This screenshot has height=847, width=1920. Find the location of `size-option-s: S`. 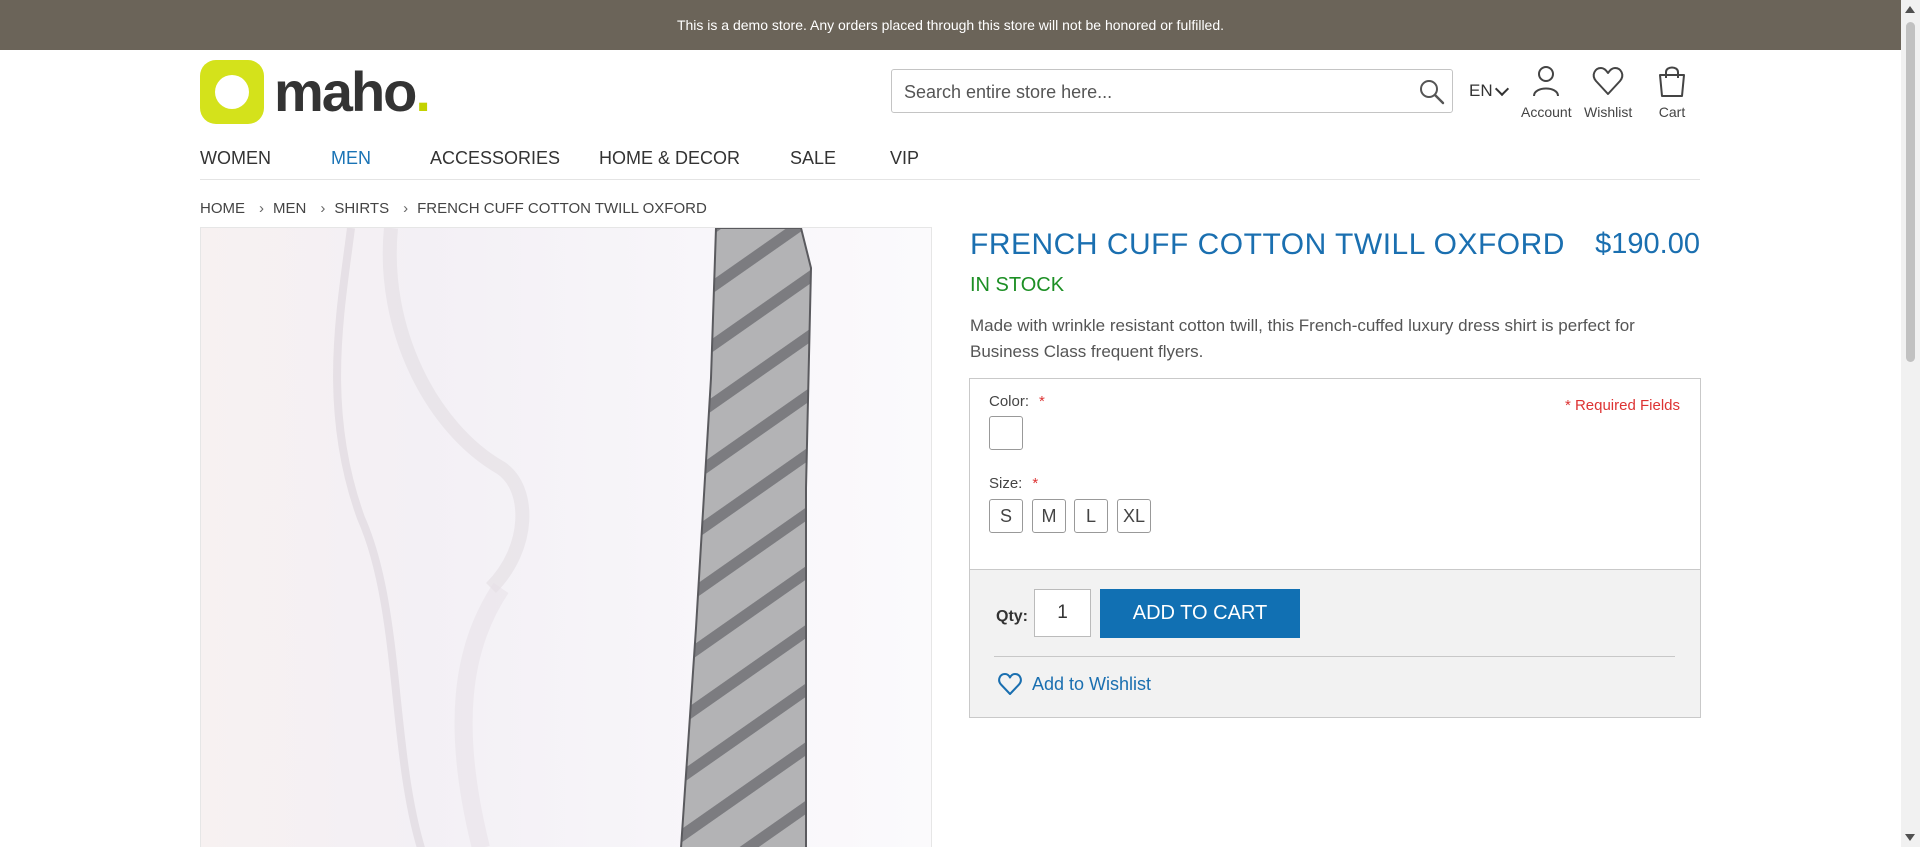

size-option-s: S is located at coordinates (1006, 516).